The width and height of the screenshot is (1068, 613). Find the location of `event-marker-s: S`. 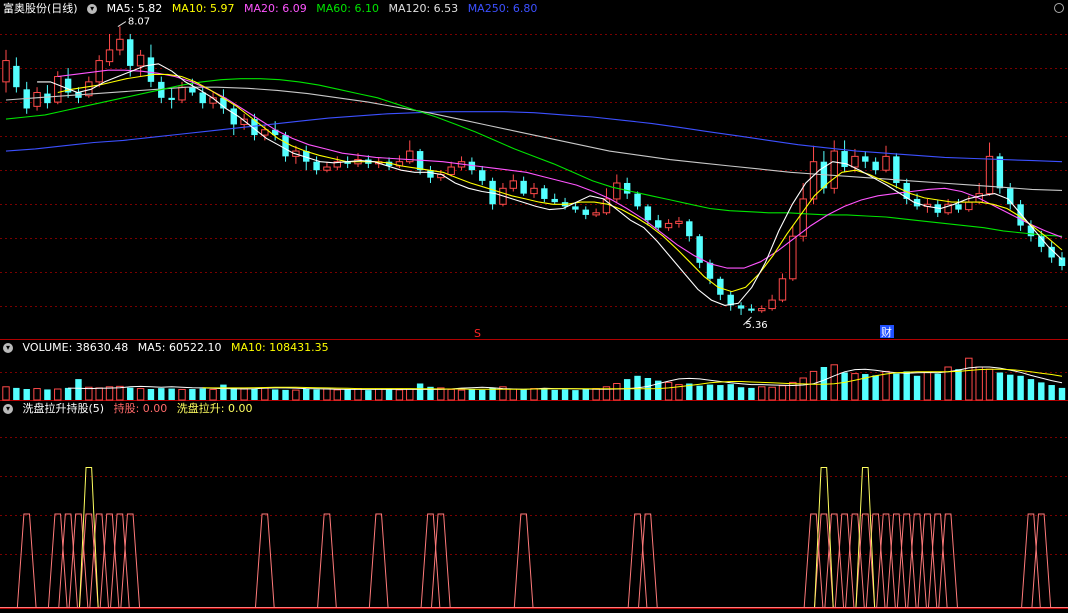

event-marker-s: S is located at coordinates (477, 333).